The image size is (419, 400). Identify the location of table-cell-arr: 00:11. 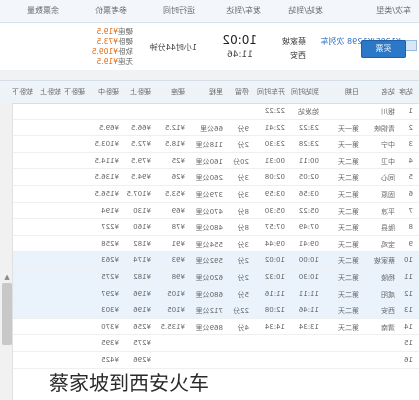
(308, 160).